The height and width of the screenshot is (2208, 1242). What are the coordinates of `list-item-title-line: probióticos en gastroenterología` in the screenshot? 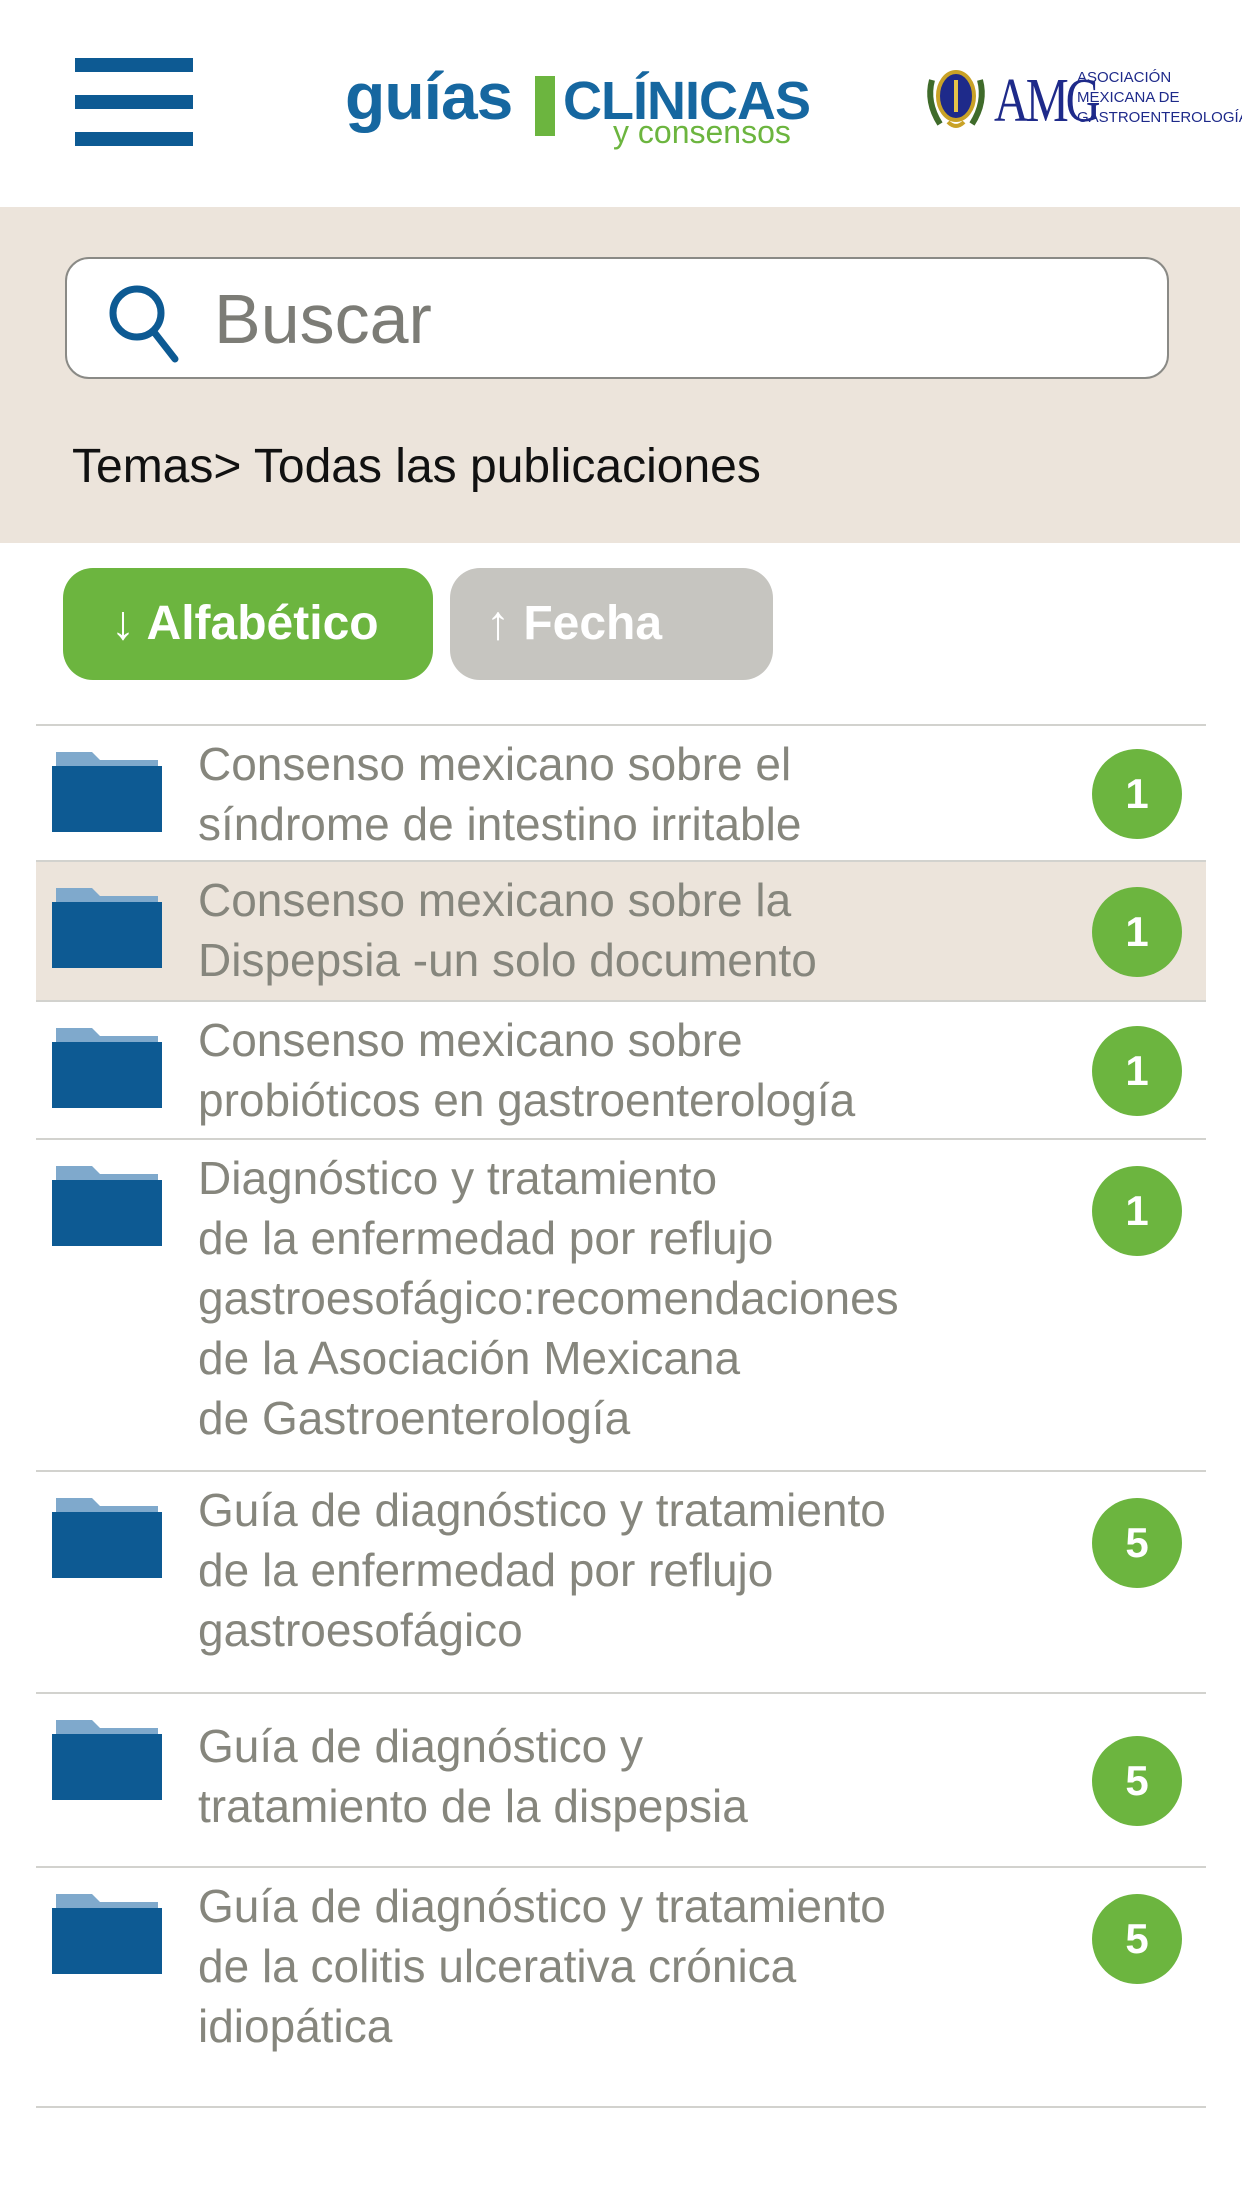 It's located at (527, 1100).